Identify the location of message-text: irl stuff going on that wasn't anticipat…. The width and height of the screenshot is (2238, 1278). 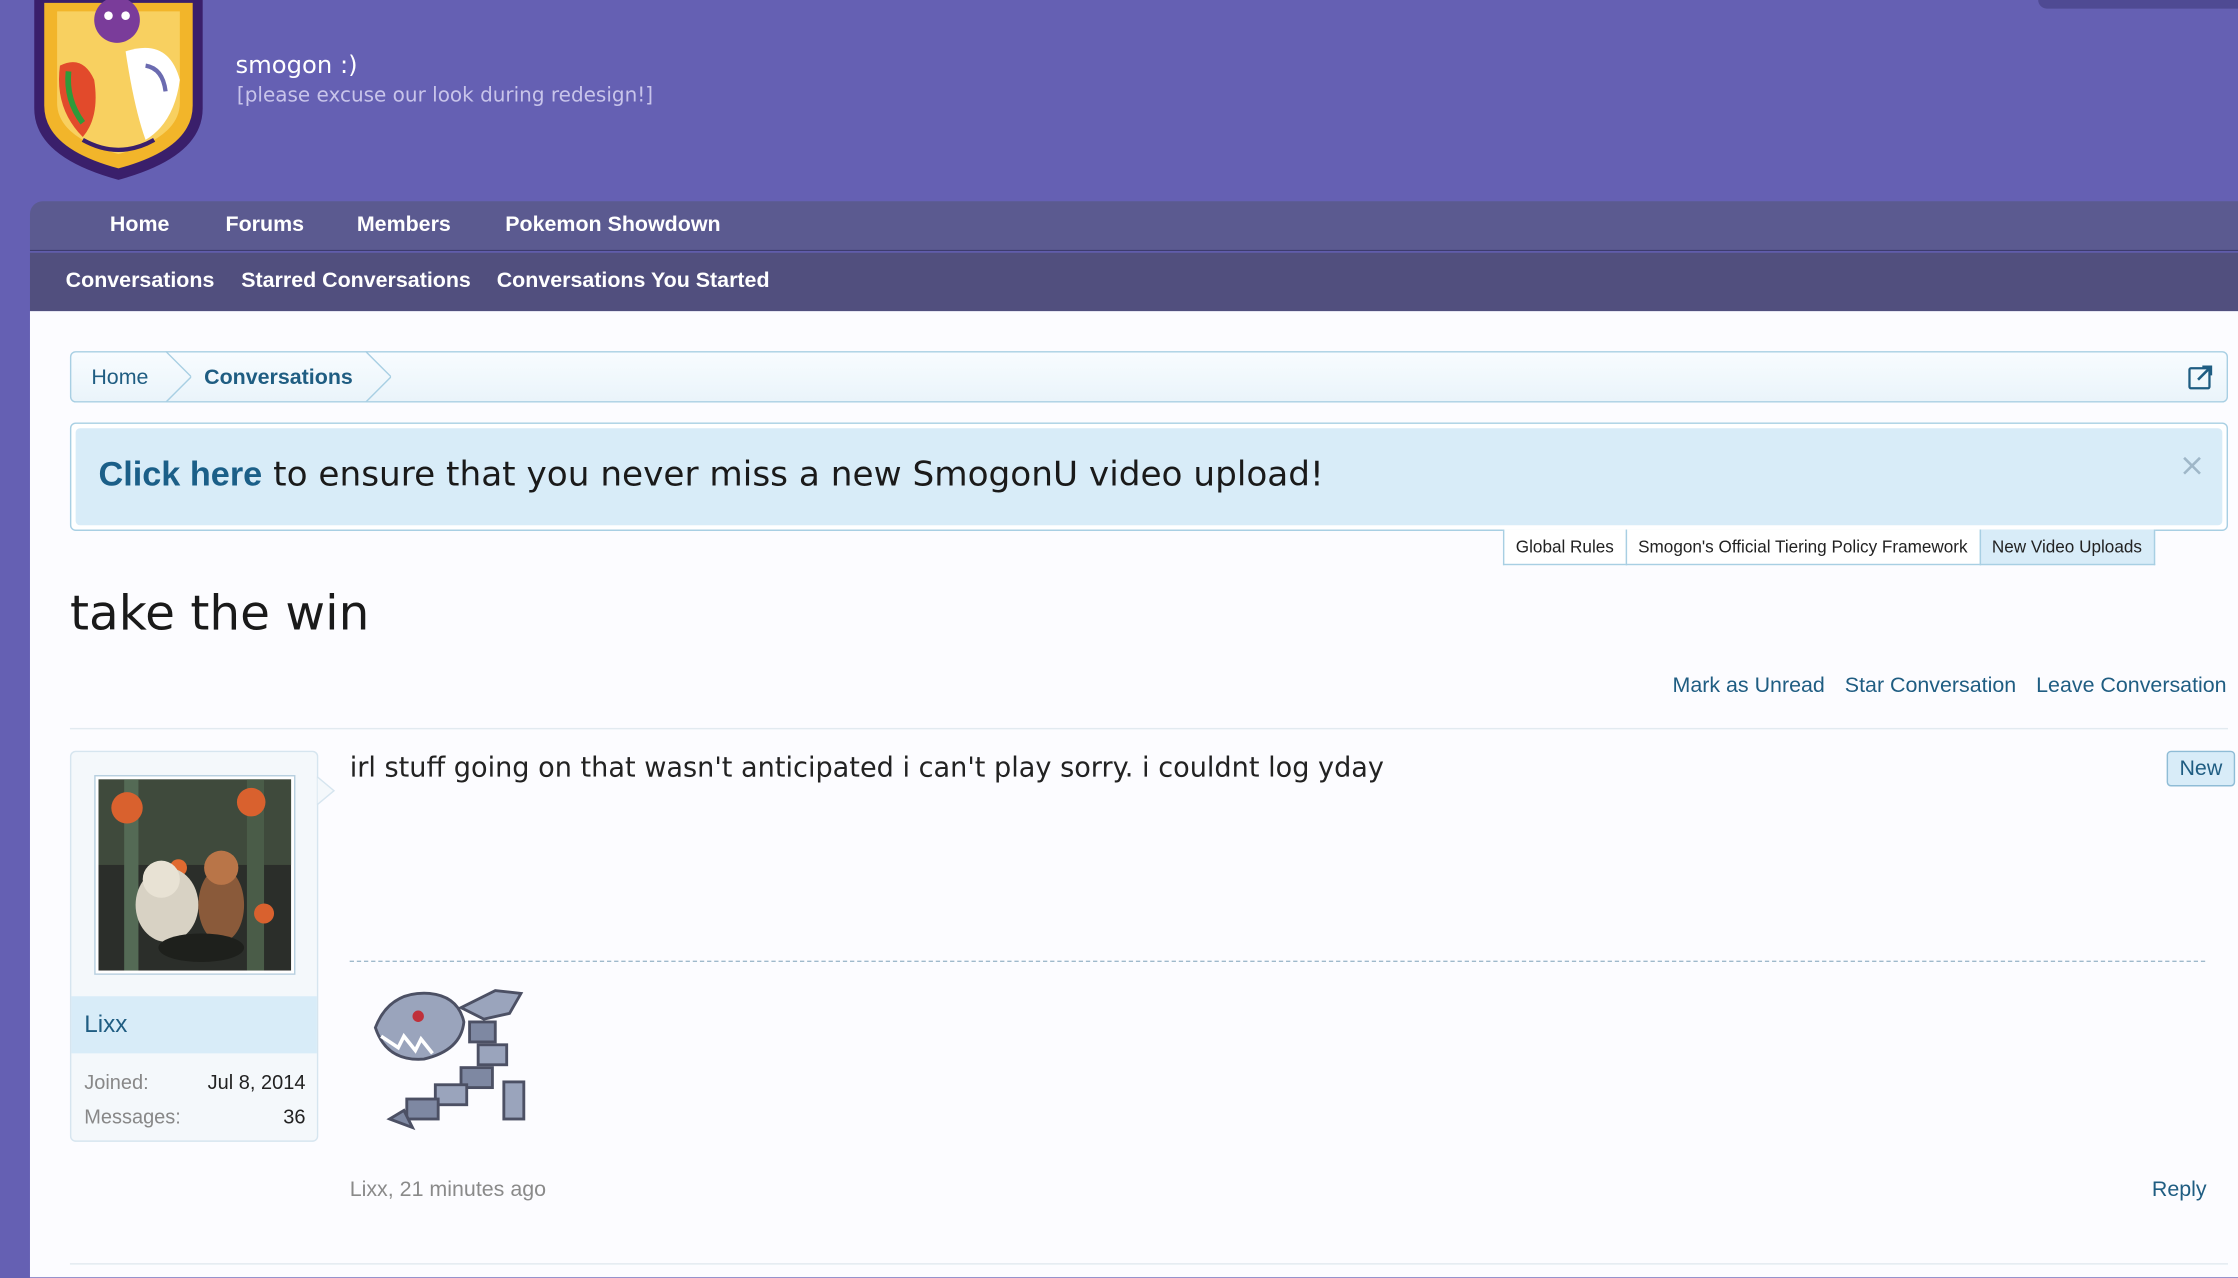
(866, 768).